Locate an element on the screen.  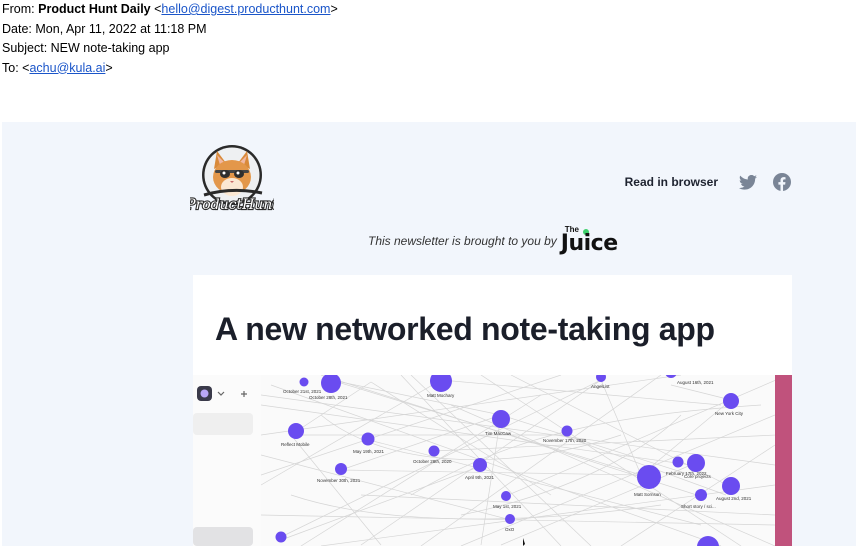
product-hunt-logo-art: ProductHunt is located at coordinates (231, 179).